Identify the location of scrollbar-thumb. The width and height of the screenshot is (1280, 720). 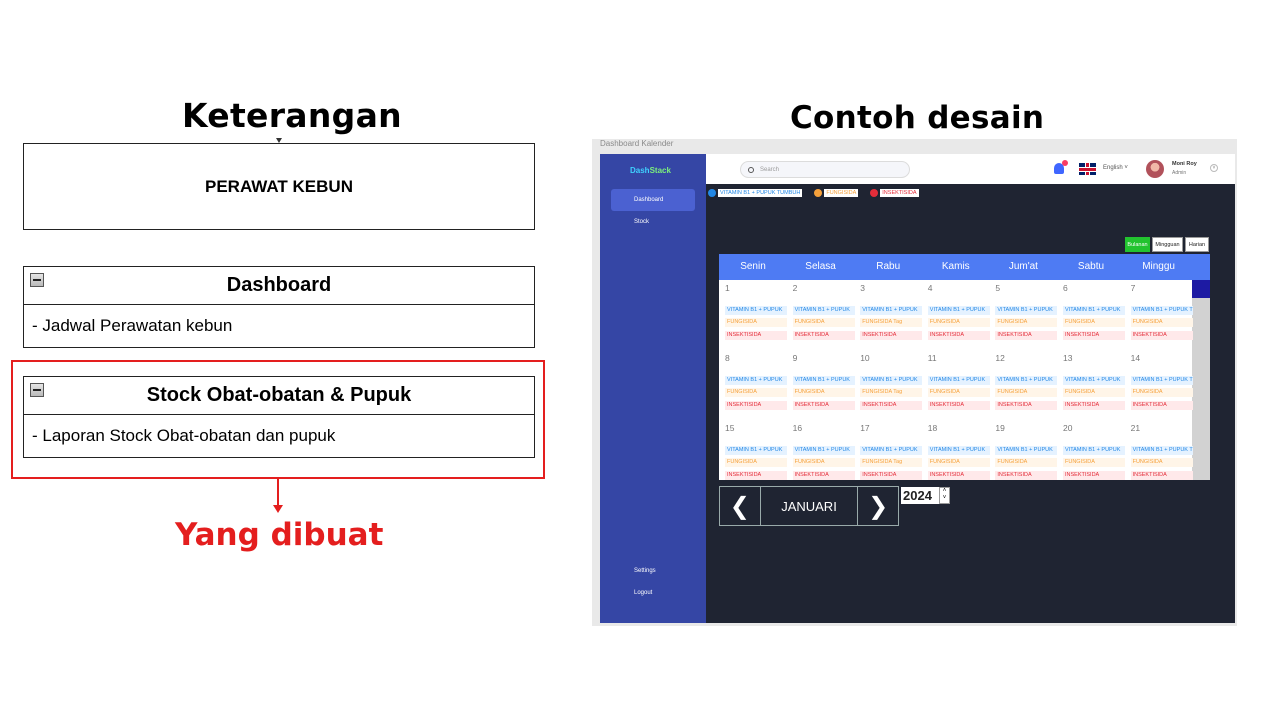
(1201, 289).